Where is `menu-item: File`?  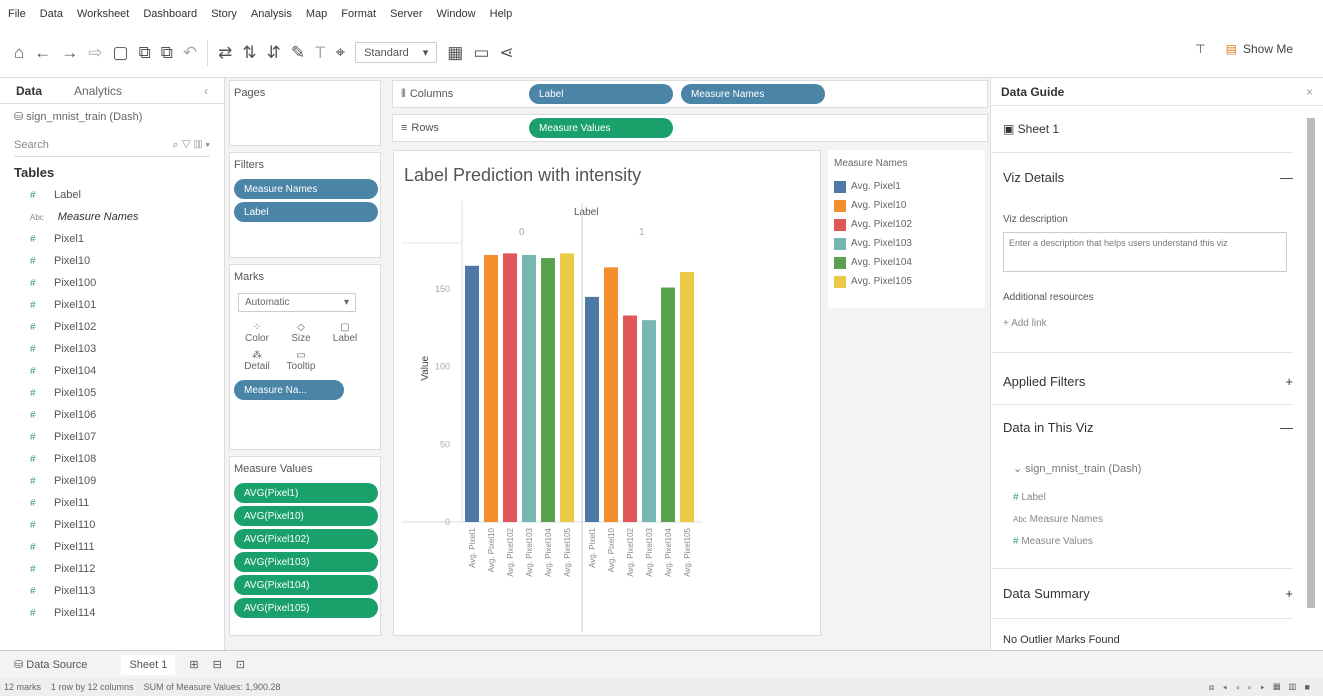
menu-item: File is located at coordinates (17, 14).